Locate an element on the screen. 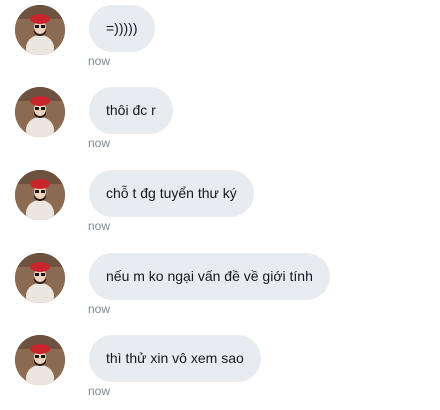 The image size is (440, 410). message-bubble: =))))) is located at coordinates (122, 28).